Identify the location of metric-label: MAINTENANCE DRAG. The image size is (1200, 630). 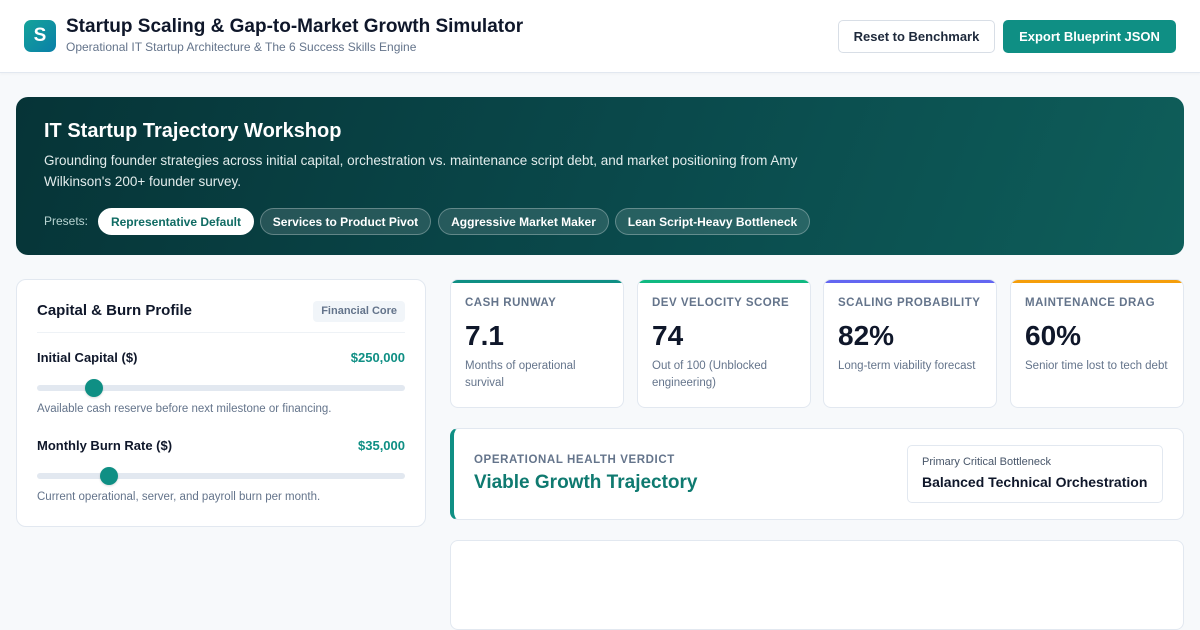
(1090, 303).